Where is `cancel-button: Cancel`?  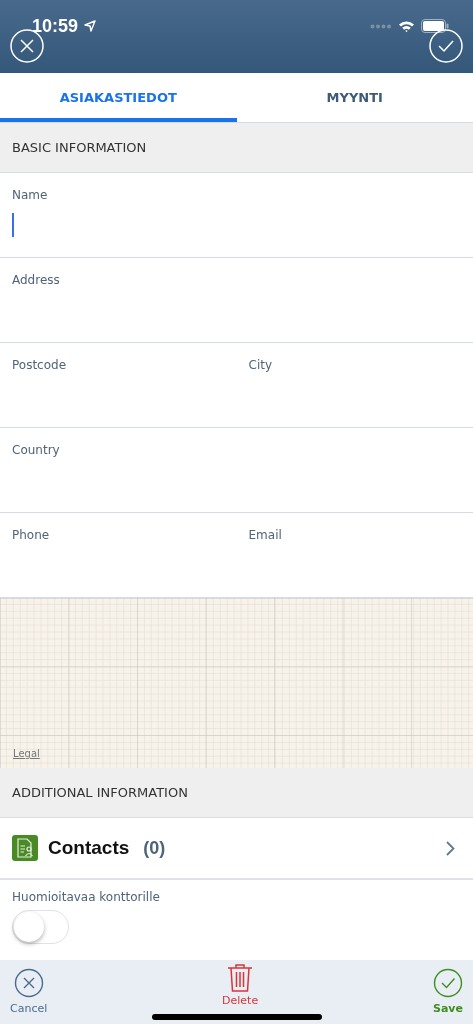
cancel-button: Cancel is located at coordinates (29, 991).